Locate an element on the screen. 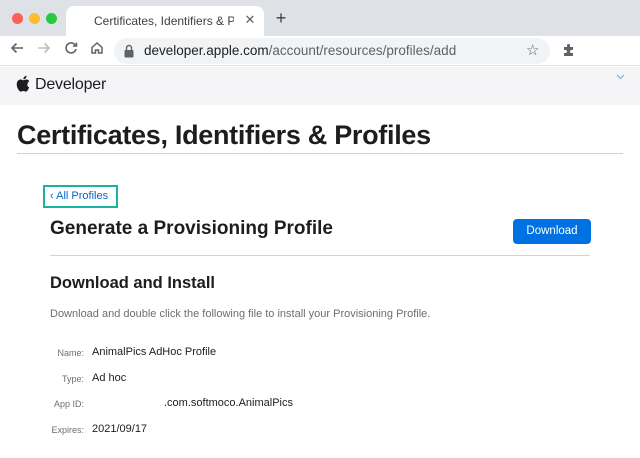 Image resolution: width=640 pixels, height=458 pixels. reload-icon is located at coordinates (71, 51).